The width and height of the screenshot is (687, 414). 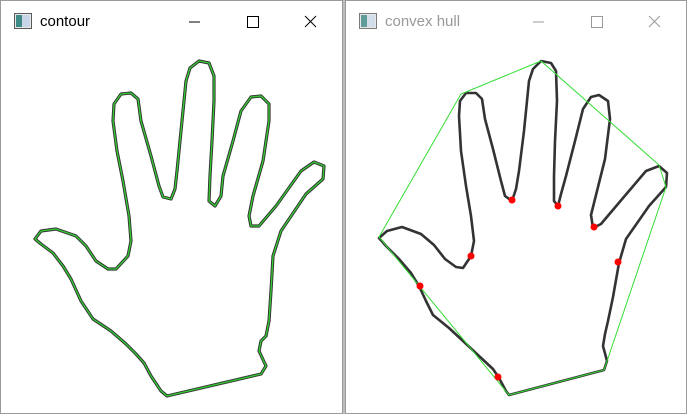 What do you see at coordinates (519, 288) in the screenshot?
I see `convexity-defects` at bounding box center [519, 288].